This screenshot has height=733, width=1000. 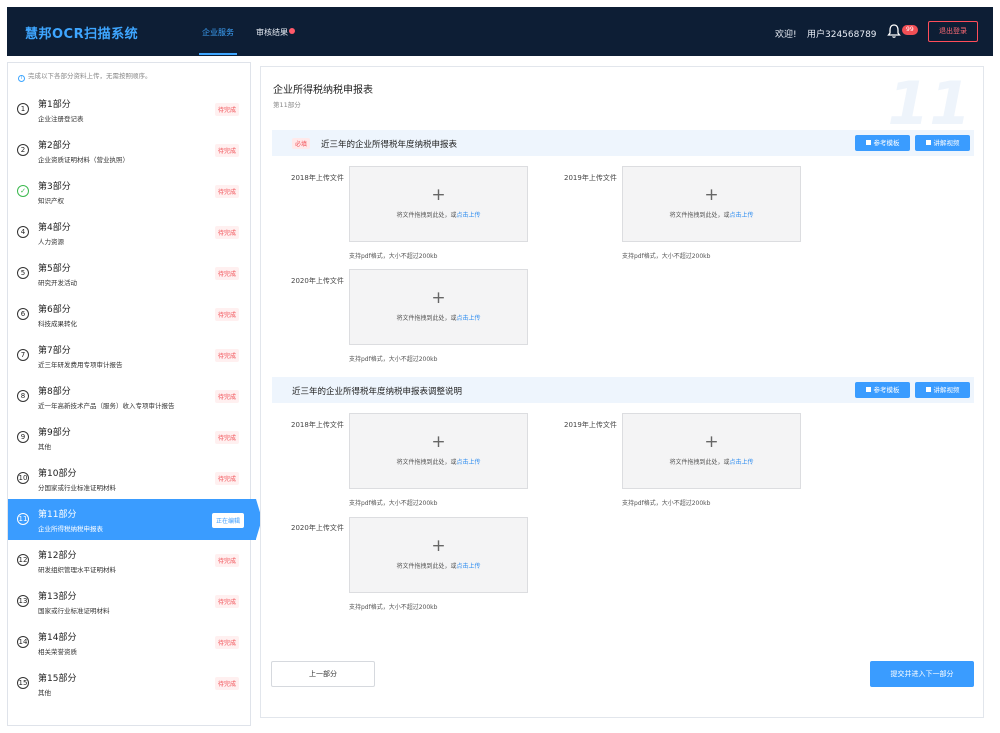 I want to click on section-title: 近三年的企业所得税年度纳税申报表, so click(x=389, y=145).